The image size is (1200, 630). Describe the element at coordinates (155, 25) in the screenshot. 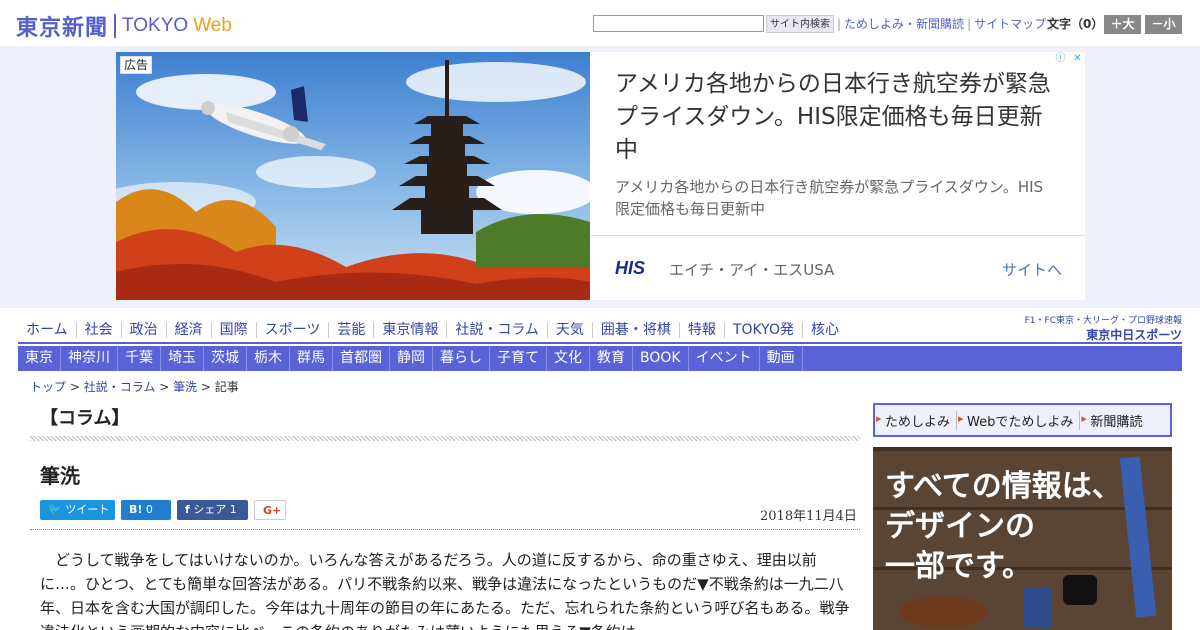

I see `logo-english: TOKYO` at that location.